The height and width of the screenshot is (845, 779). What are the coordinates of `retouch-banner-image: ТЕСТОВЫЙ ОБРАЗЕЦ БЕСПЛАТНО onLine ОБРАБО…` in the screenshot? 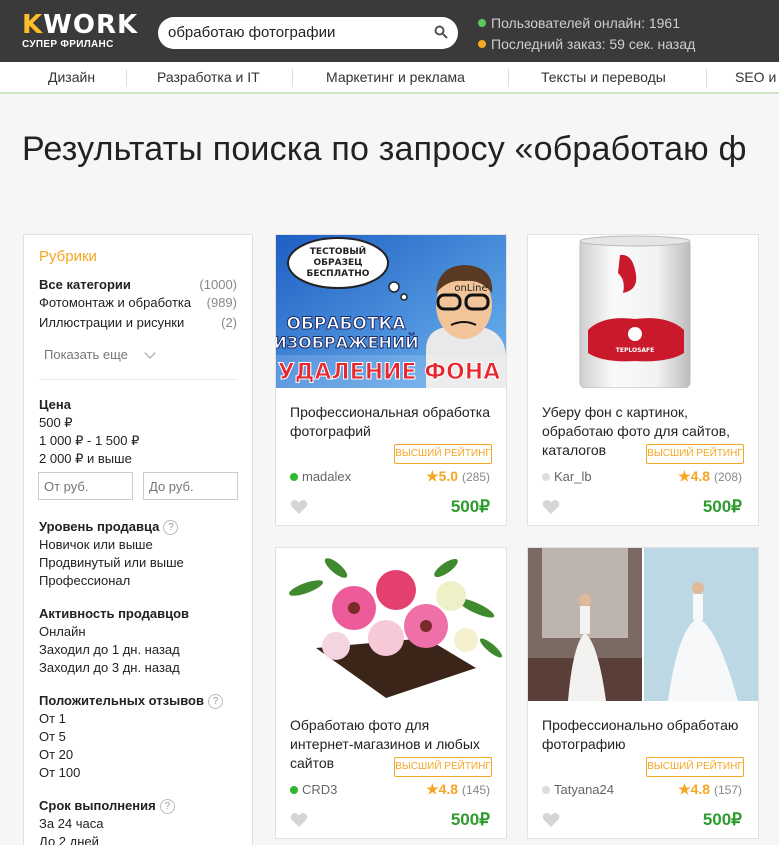 It's located at (391, 311).